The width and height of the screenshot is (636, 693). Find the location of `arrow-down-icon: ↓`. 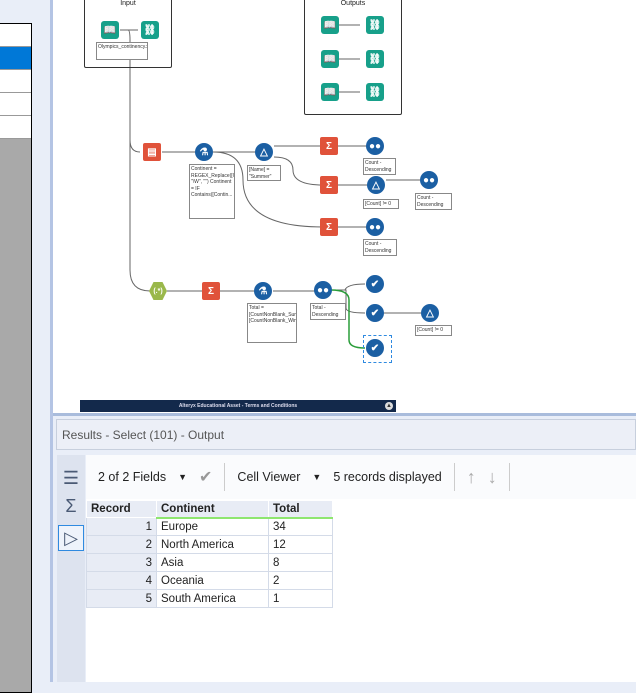

arrow-down-icon: ↓ is located at coordinates (492, 477).